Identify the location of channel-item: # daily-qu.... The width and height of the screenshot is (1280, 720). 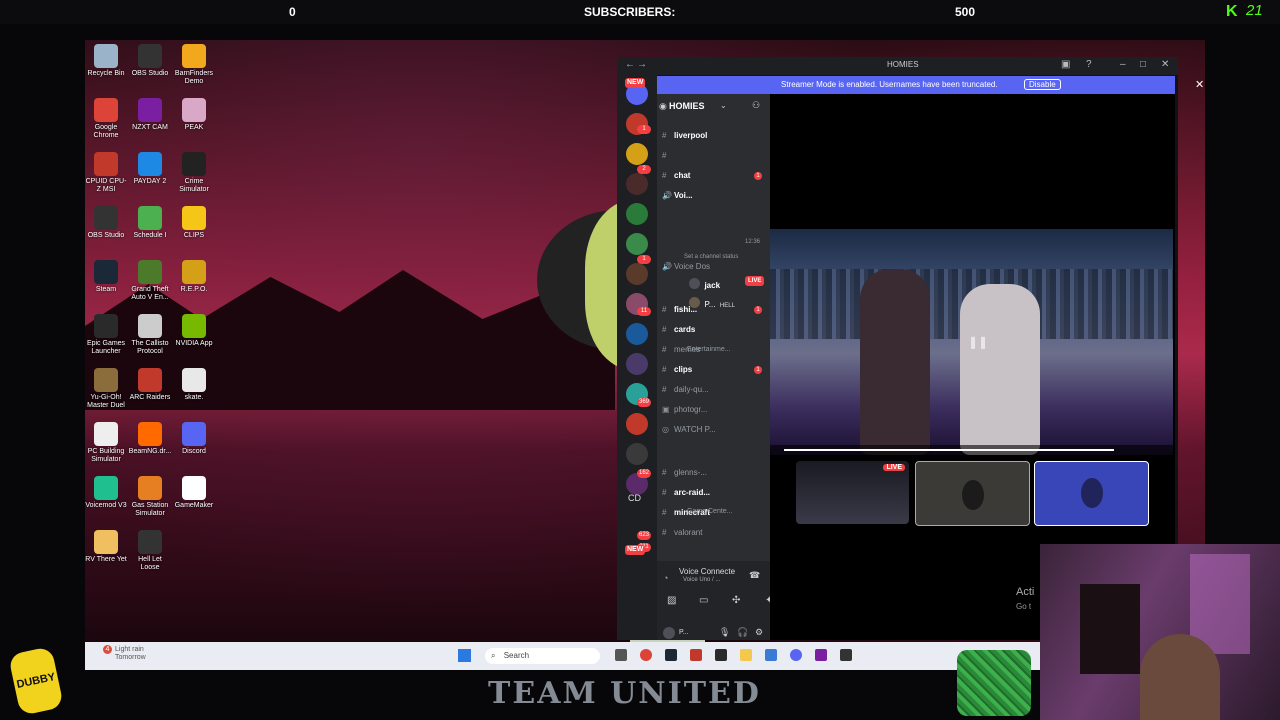
(716, 390).